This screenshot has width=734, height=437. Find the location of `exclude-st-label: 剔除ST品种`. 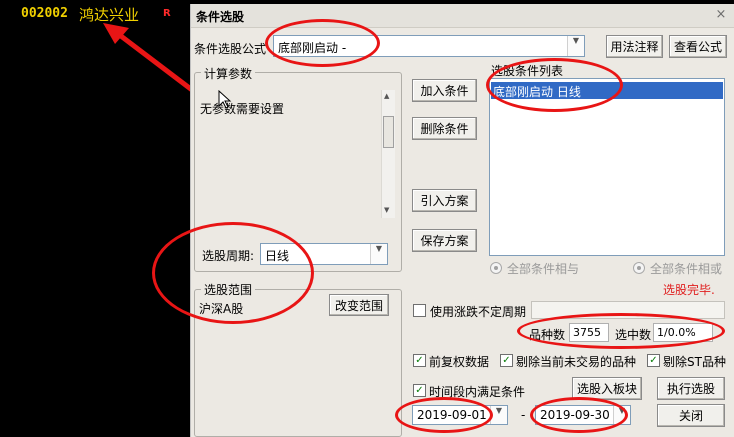

exclude-st-label: 剔除ST品种 is located at coordinates (694, 362).